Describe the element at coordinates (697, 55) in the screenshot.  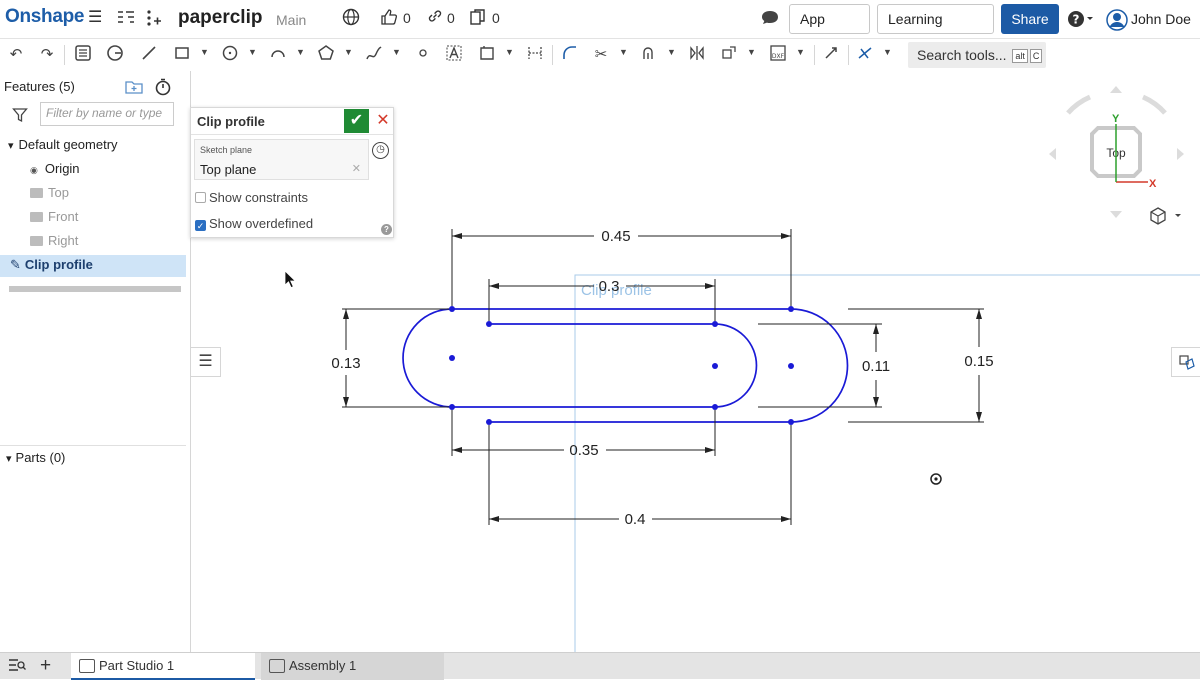
I see `mirror-tool-icon` at that location.